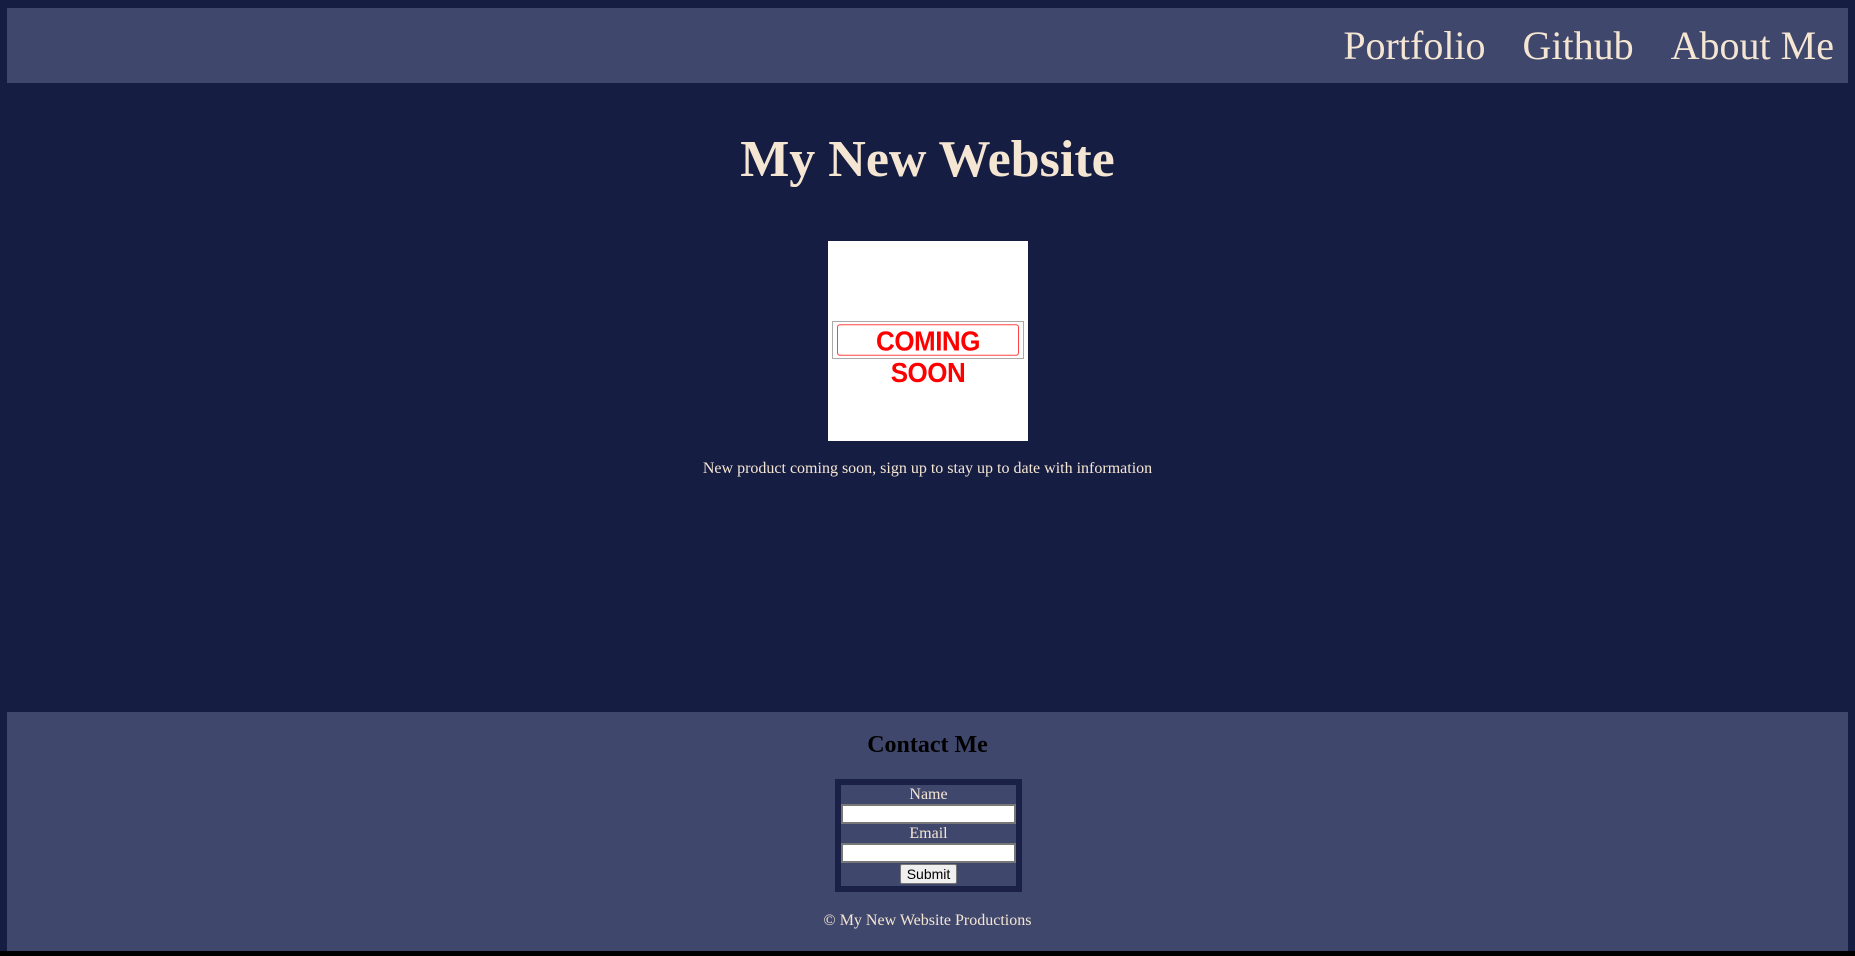 This screenshot has width=1855, height=956. I want to click on coming-soon-text: COMING SOON, so click(928, 356).